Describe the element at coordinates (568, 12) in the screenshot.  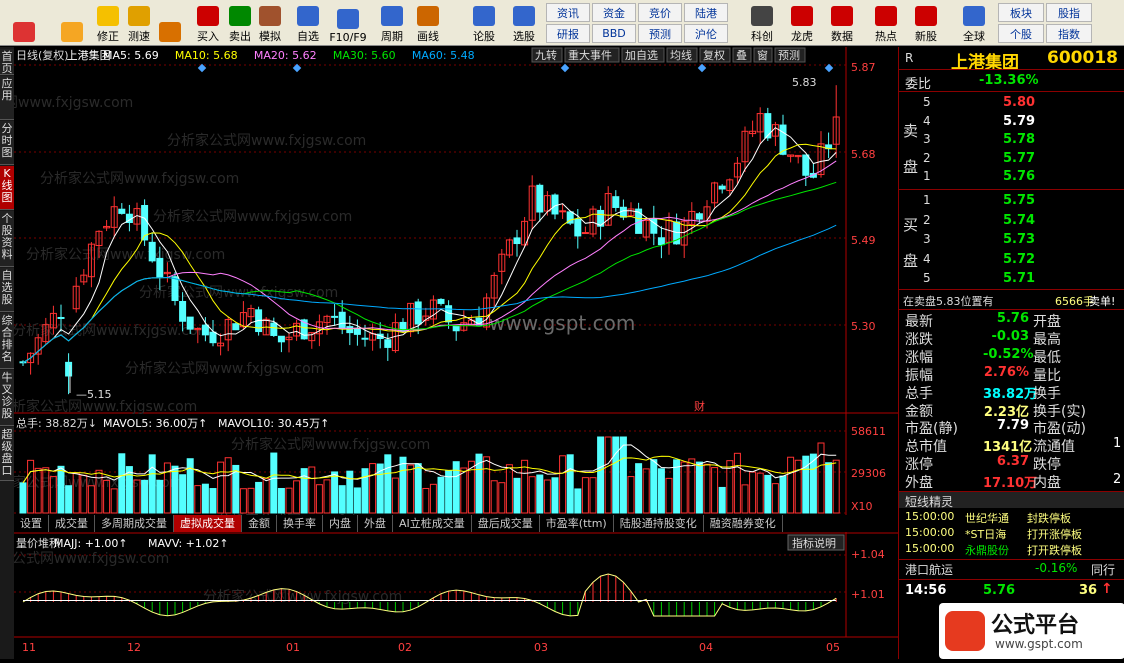
I see `toolbar-small-button: 资讯` at that location.